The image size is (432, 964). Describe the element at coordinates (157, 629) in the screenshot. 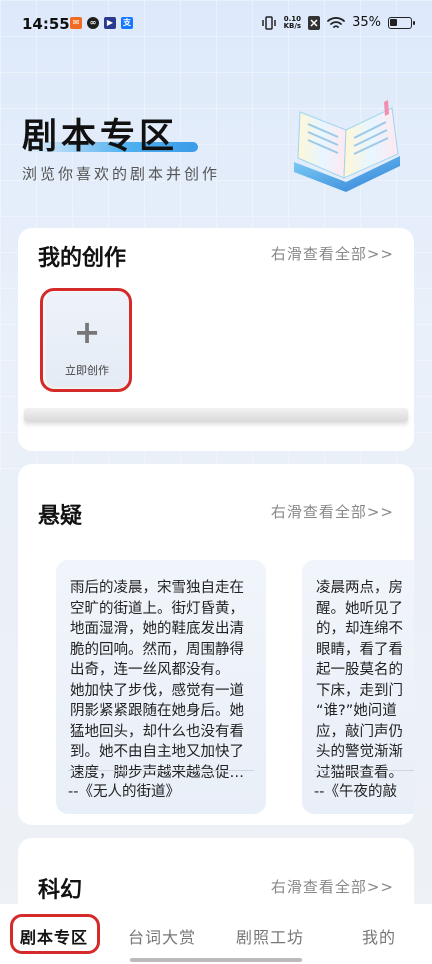

I see `story-line: 地面湿滑，她的鞋底发出清` at that location.